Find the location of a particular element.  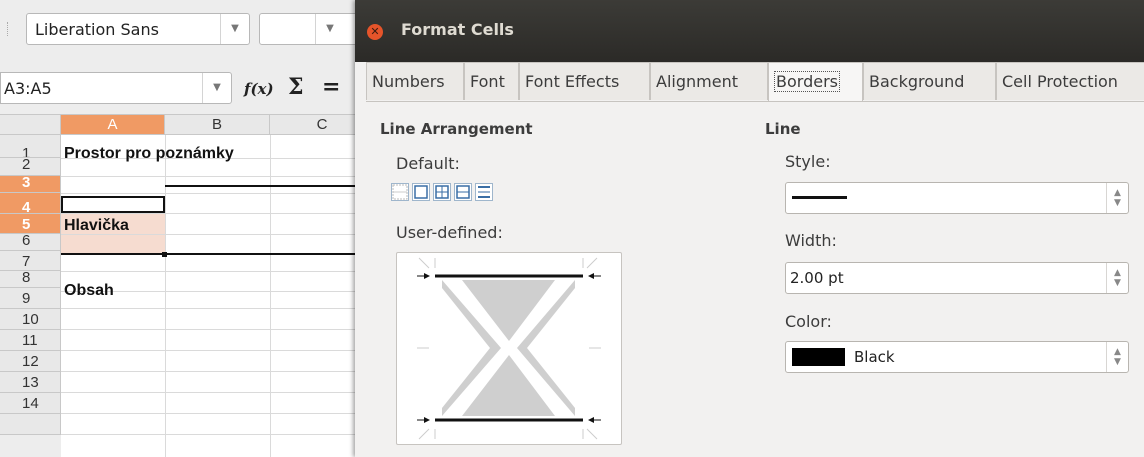

tab-separator is located at coordinates (755, 101).